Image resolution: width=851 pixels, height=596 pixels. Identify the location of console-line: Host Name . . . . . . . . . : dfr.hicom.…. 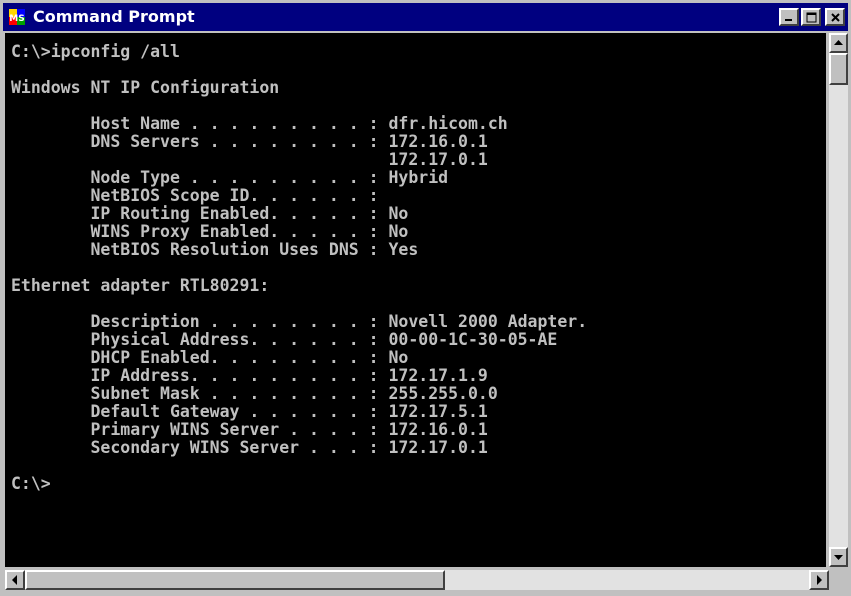
(259, 123).